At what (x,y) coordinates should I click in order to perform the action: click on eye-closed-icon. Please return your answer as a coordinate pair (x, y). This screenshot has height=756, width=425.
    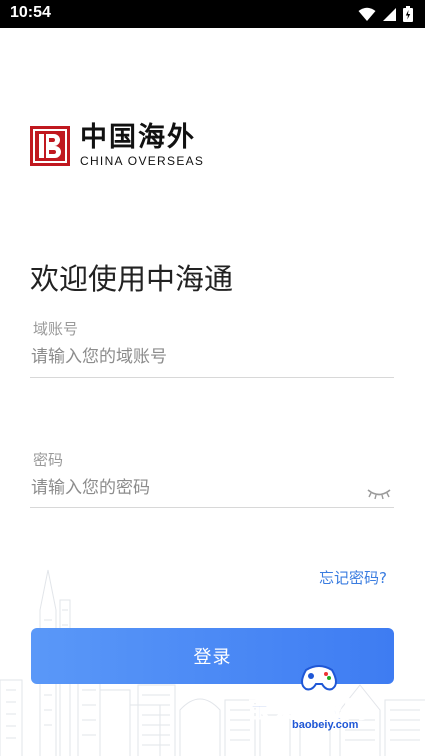
    Looking at the image, I should click on (379, 493).